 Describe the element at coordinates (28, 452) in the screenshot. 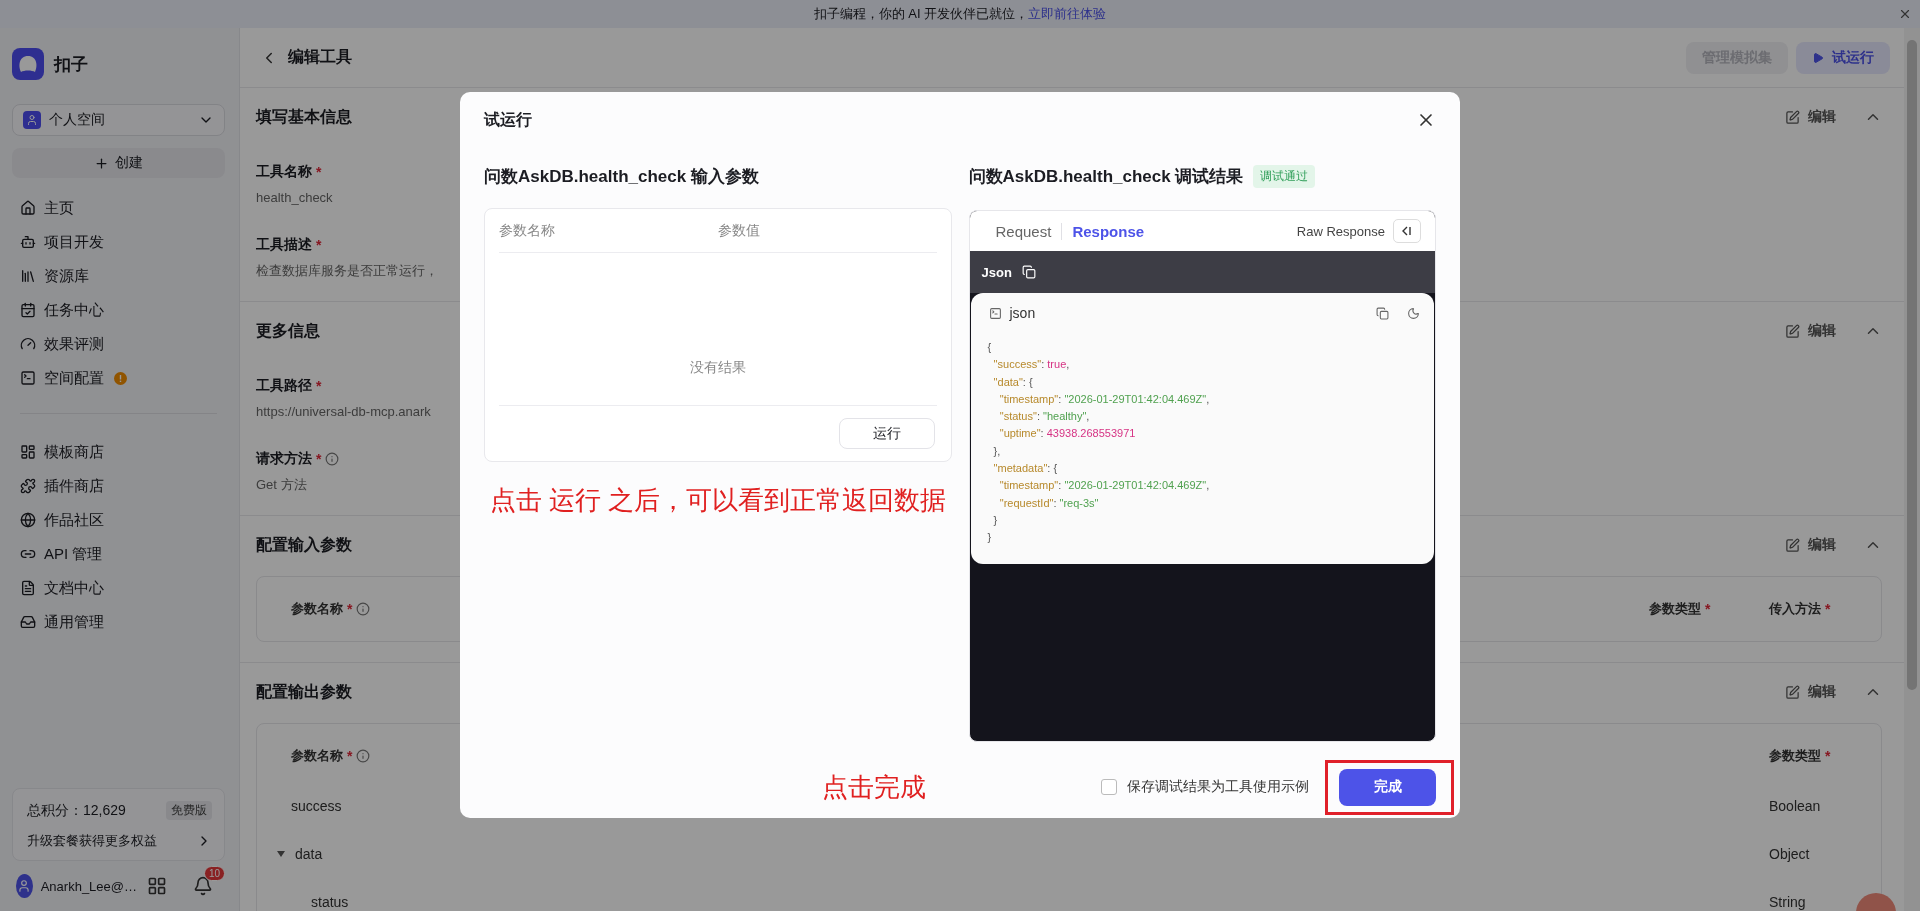

I see `layout-icon` at that location.